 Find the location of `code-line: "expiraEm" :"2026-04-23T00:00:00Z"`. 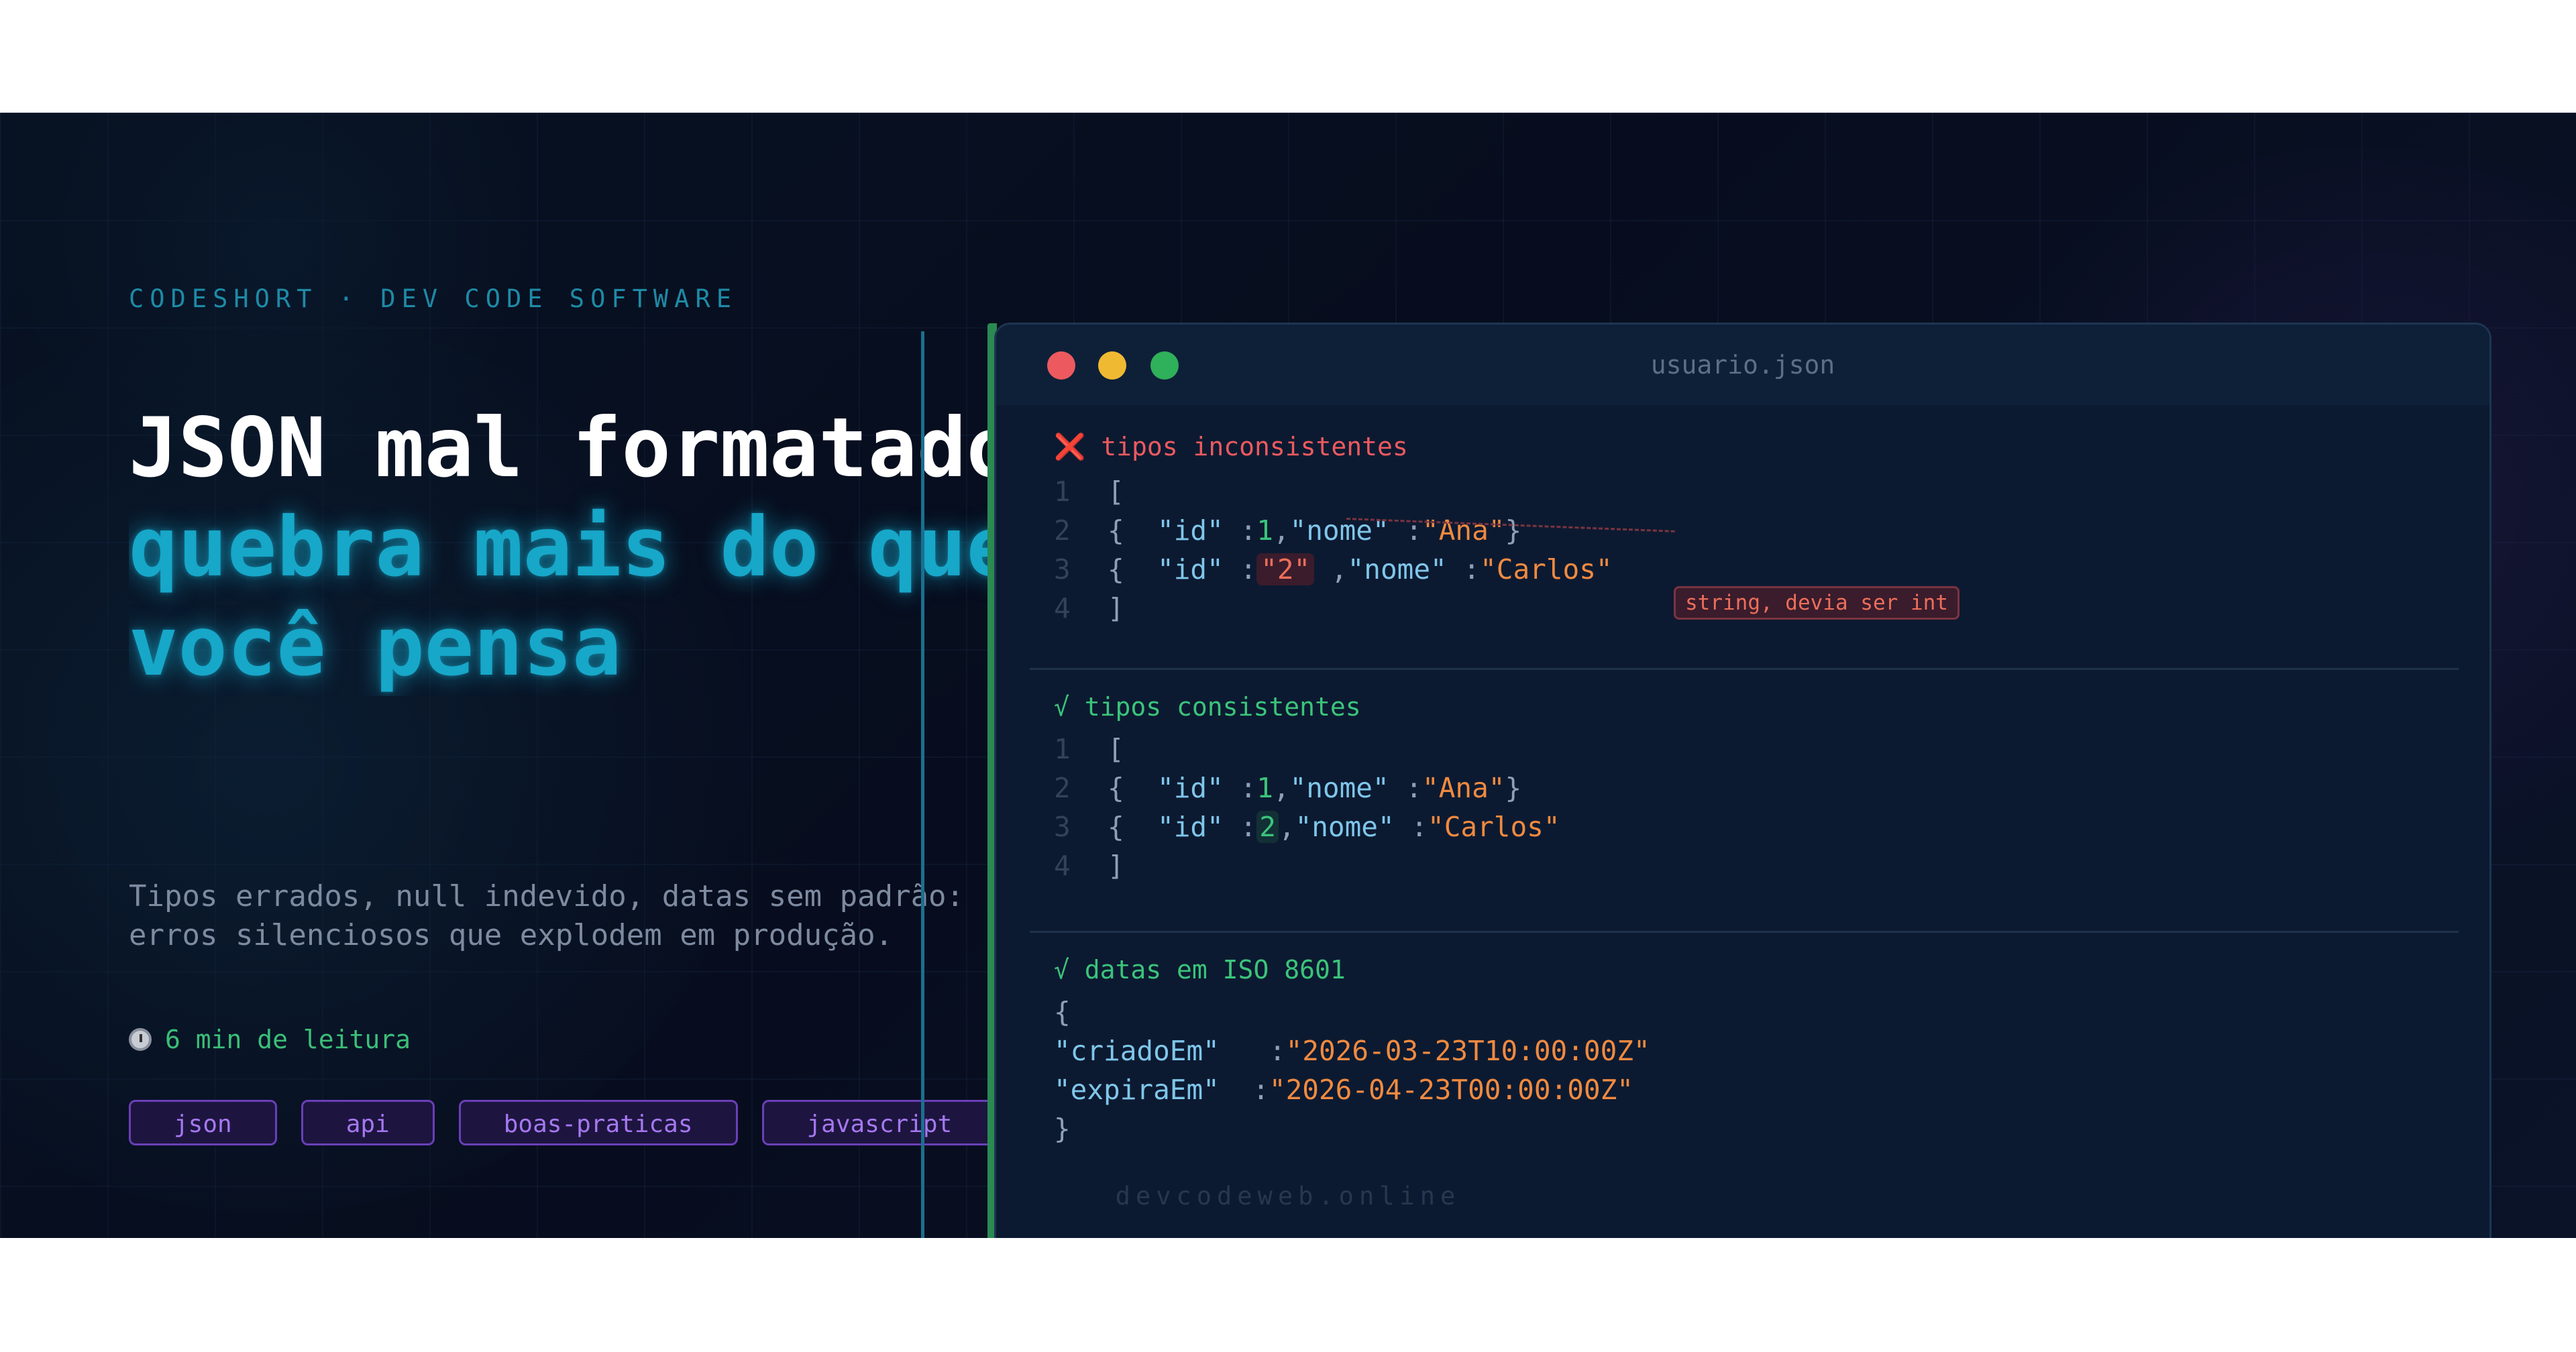

code-line: "expiraEm" :"2026-04-23T00:00:00Z" is located at coordinates (1343, 1090).